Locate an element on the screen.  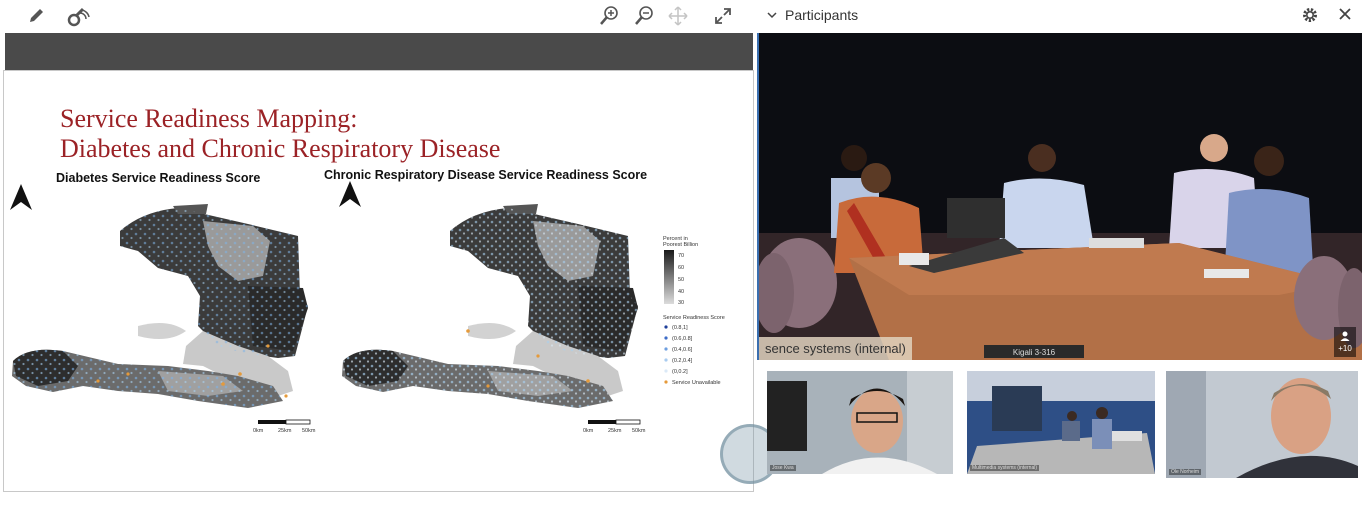
participants-title: Participants is located at coordinates (822, 15).